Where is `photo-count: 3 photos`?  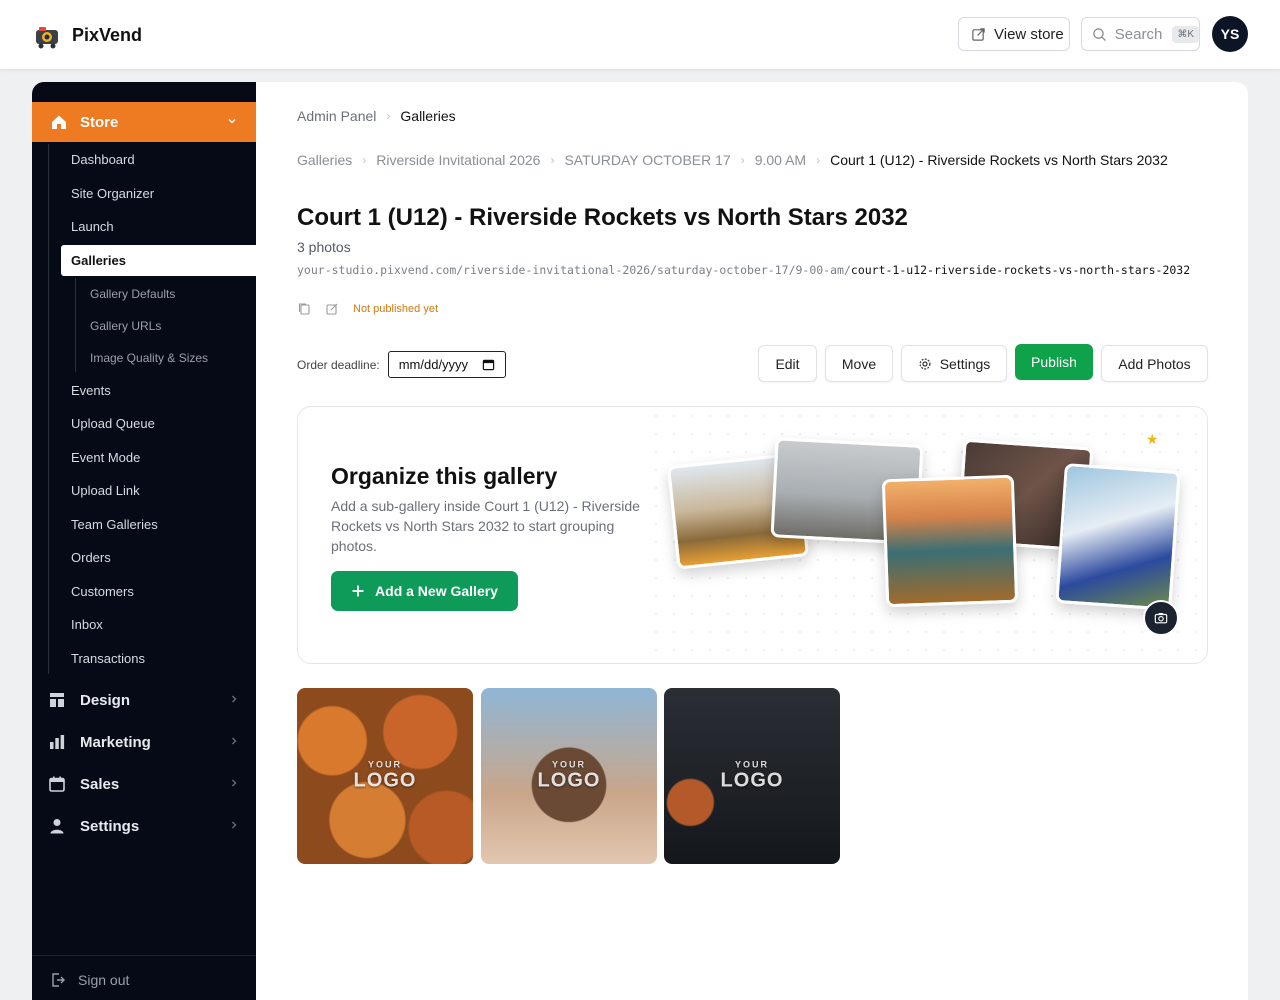
photo-count: 3 photos is located at coordinates (324, 247).